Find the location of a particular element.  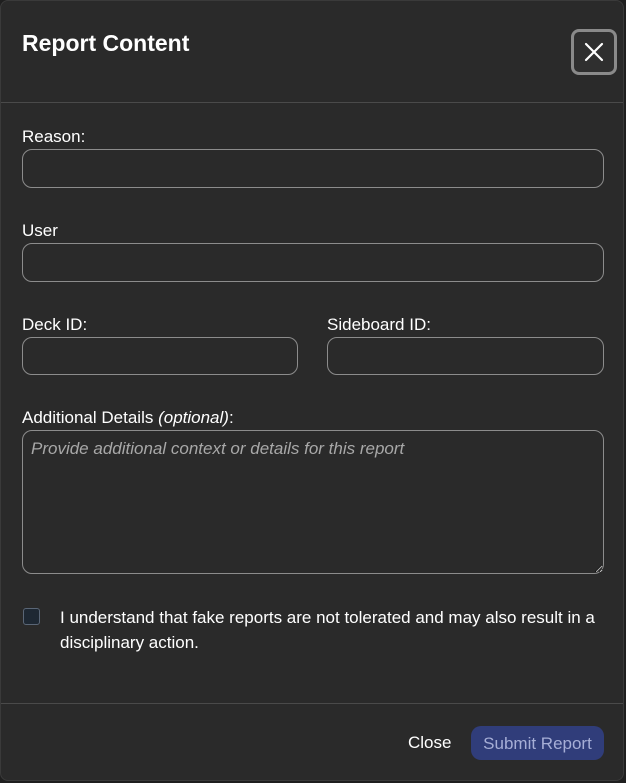

label-colon: : is located at coordinates (231, 417).